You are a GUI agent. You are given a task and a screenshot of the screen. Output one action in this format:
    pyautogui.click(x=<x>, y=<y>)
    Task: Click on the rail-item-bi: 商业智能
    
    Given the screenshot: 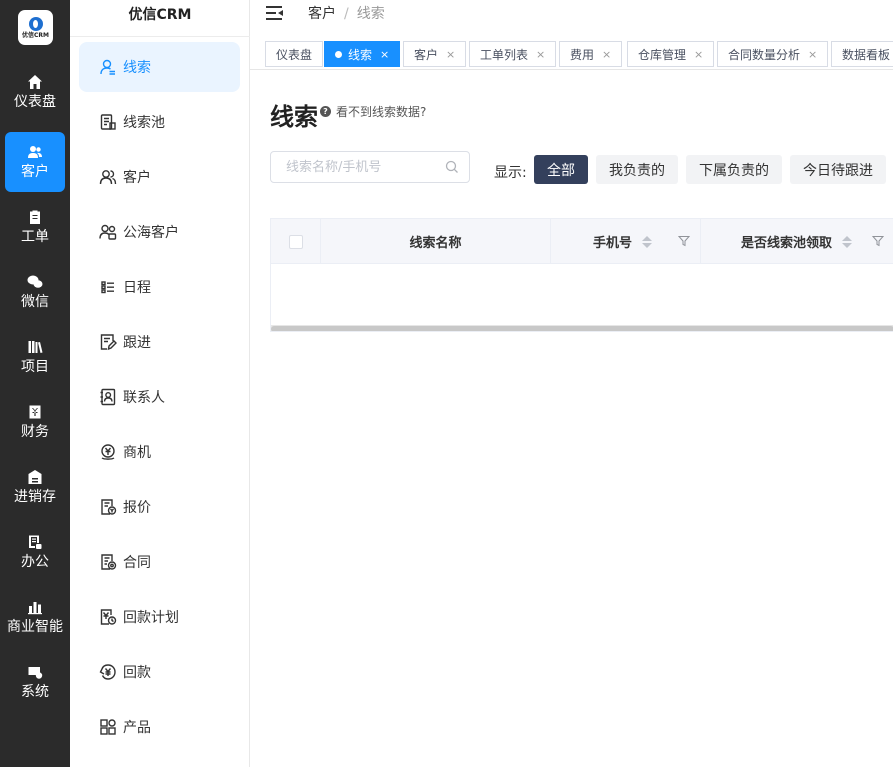 What is the action you would take?
    pyautogui.click(x=35, y=617)
    